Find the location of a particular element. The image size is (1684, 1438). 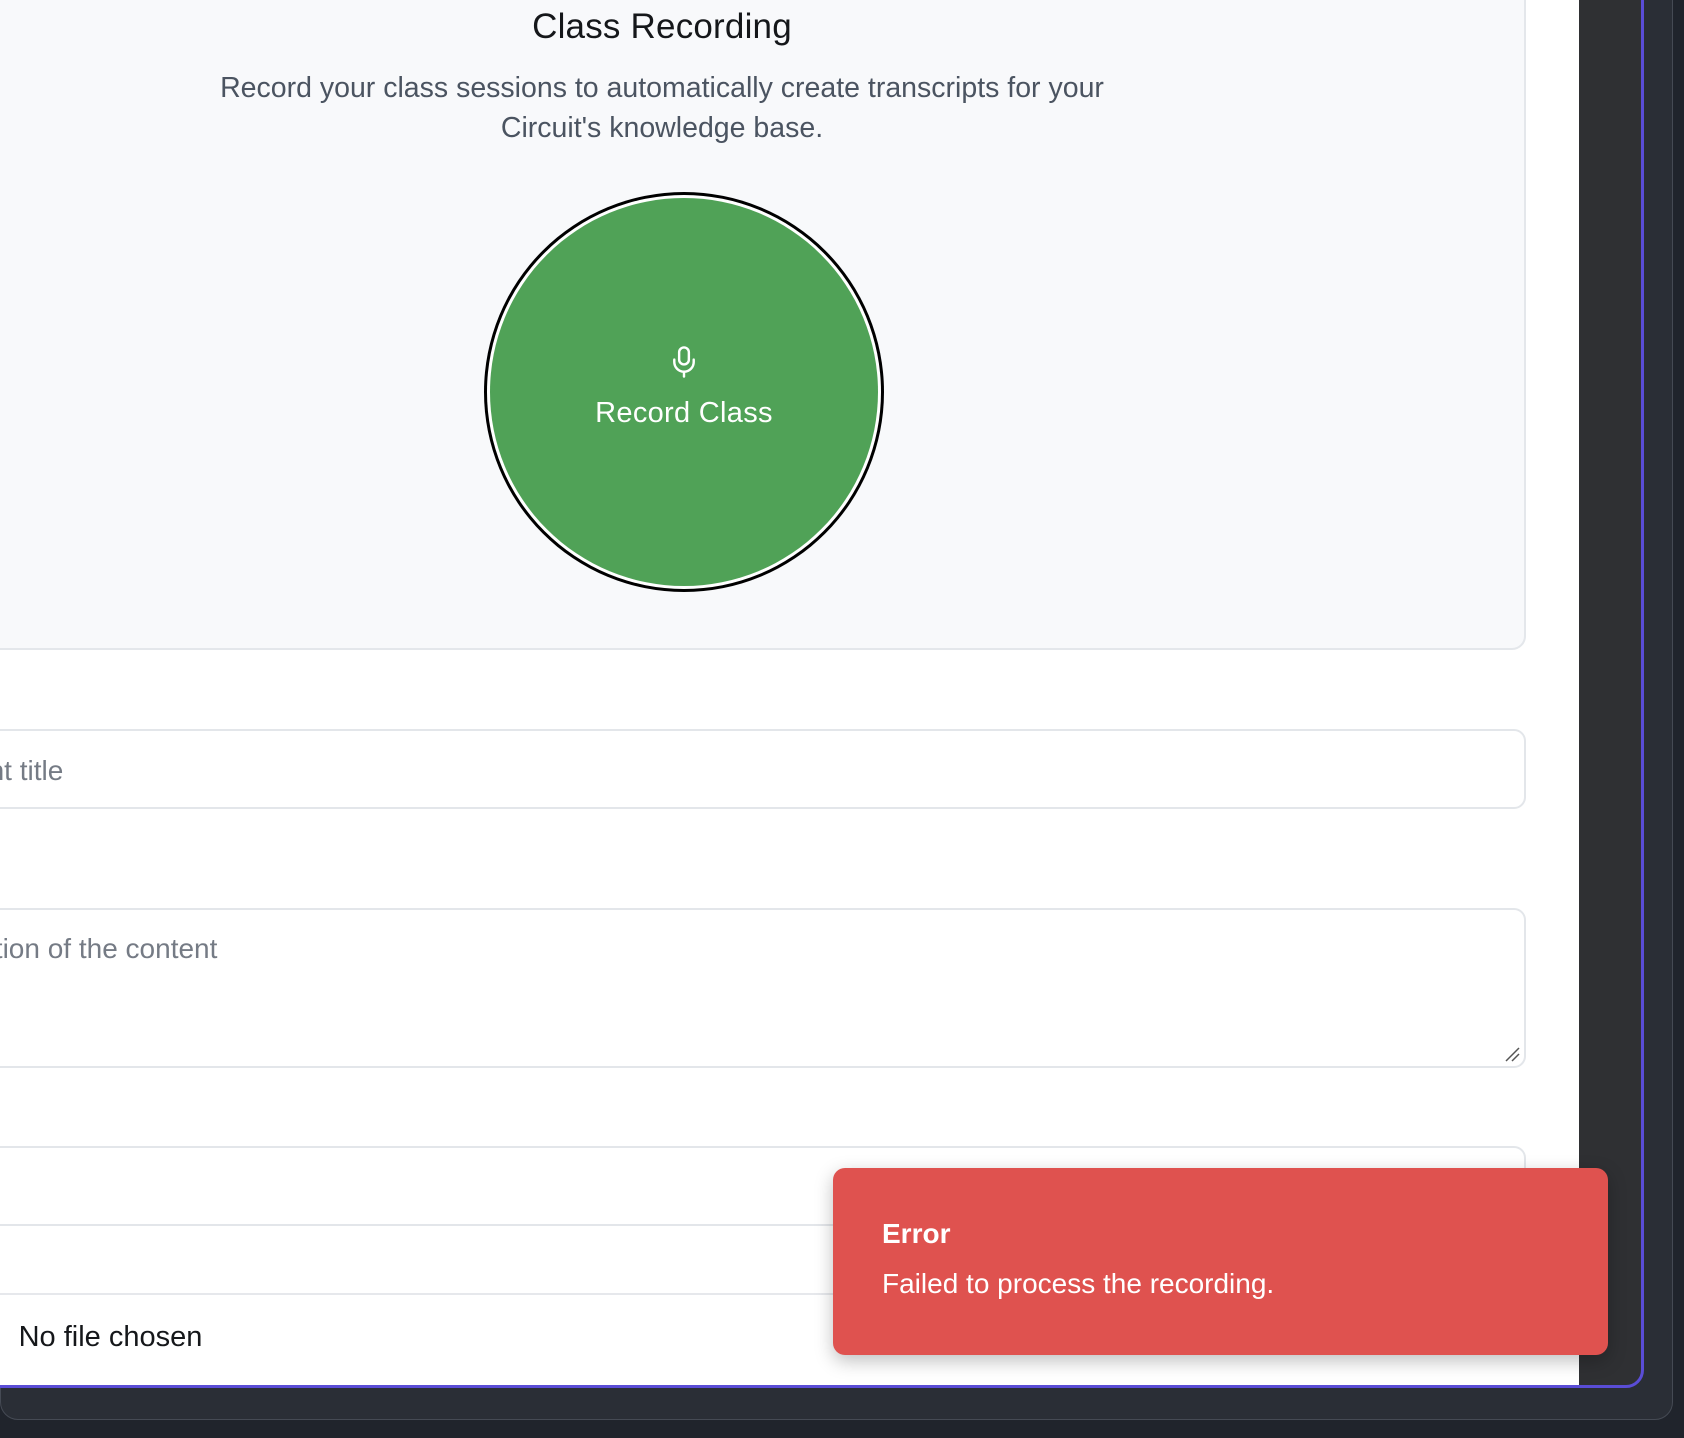

file-status-text: No file chosen is located at coordinates (110, 1337).